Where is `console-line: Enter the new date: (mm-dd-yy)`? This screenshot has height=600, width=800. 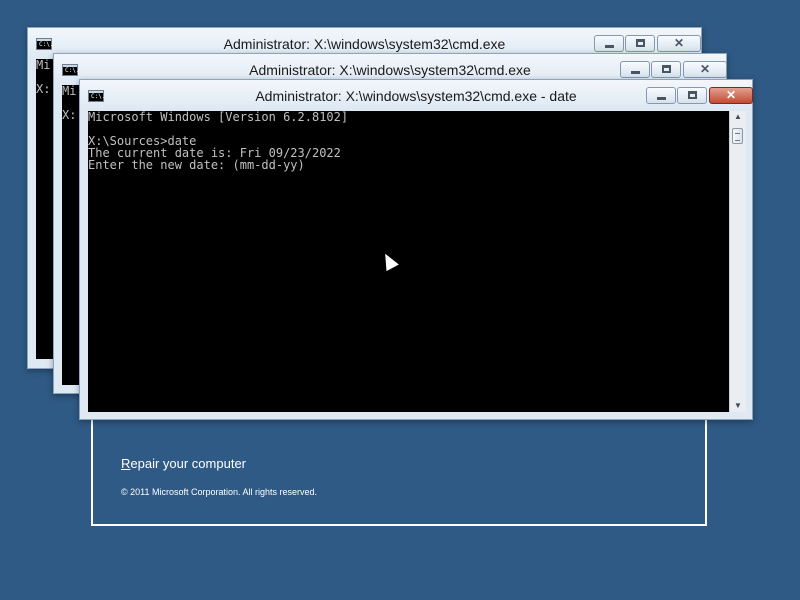 console-line: Enter the new date: (mm-dd-yy) is located at coordinates (196, 165).